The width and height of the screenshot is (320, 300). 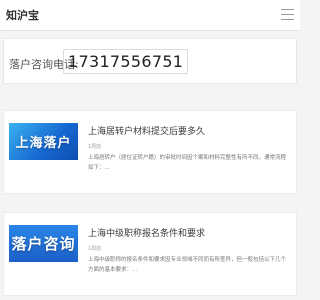 What do you see at coordinates (150, 15) in the screenshot?
I see `top-bar: 知沪宝` at bounding box center [150, 15].